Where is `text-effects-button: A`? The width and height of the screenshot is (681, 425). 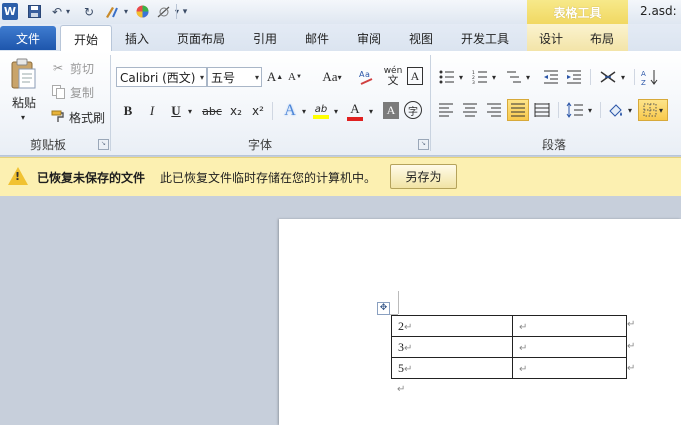 text-effects-button: A is located at coordinates (290, 111).